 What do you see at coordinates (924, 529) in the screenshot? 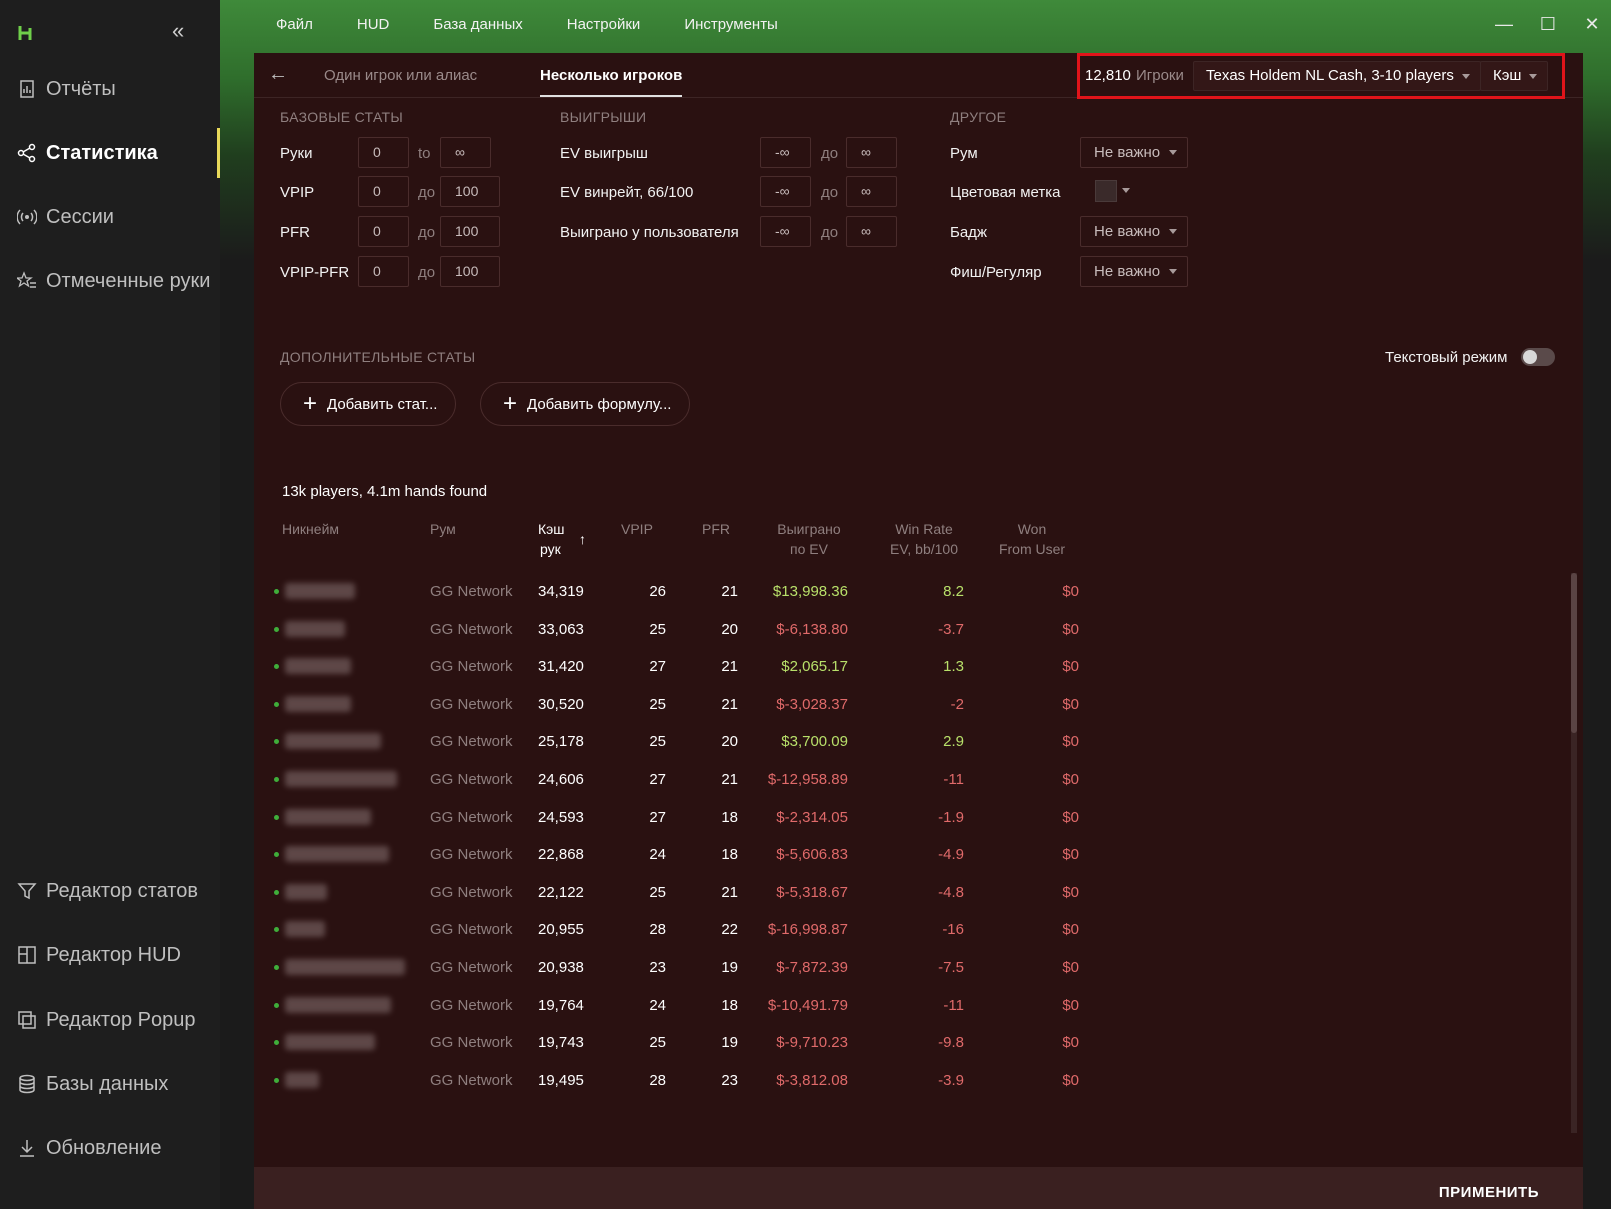
I see `column-header-line: Win Rate` at bounding box center [924, 529].